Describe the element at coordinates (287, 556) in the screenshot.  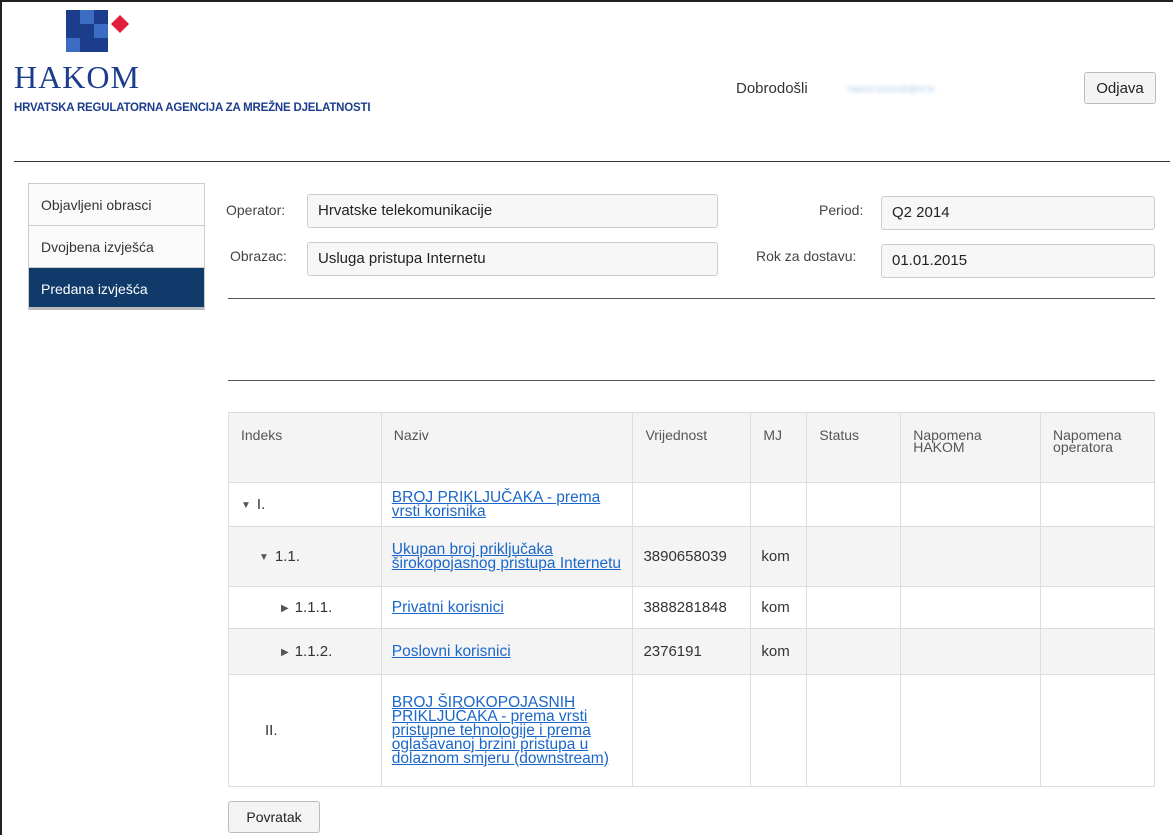
I see `row-index: 1.1.` at that location.